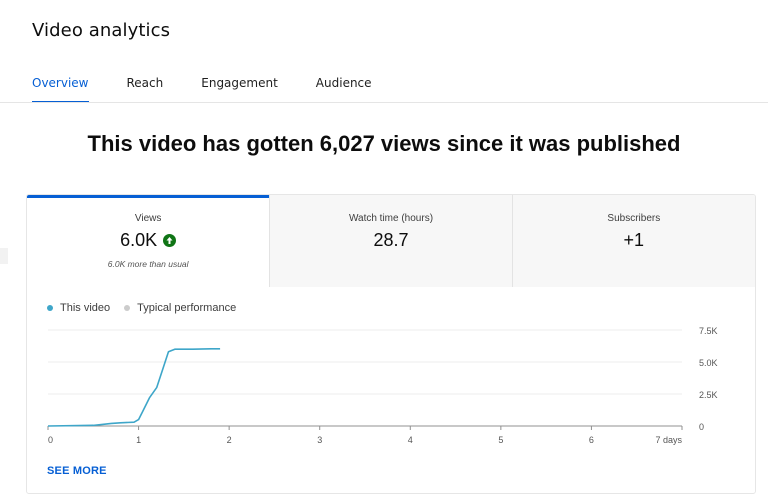 The image size is (768, 498). What do you see at coordinates (4, 256) in the screenshot?
I see `left-edge-fragment` at bounding box center [4, 256].